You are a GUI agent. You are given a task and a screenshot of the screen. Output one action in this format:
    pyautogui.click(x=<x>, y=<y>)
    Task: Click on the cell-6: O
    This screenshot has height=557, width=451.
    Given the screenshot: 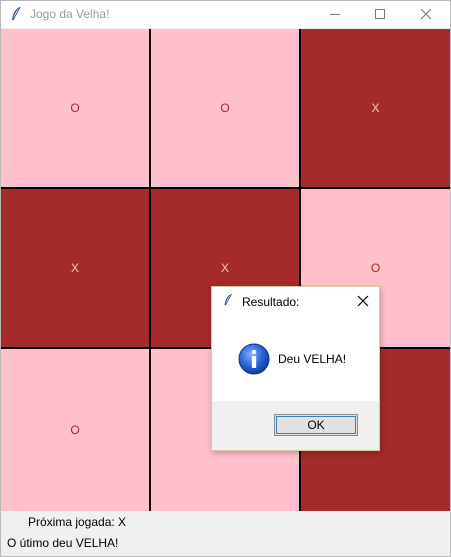 What is the action you would take?
    pyautogui.click(x=75, y=430)
    